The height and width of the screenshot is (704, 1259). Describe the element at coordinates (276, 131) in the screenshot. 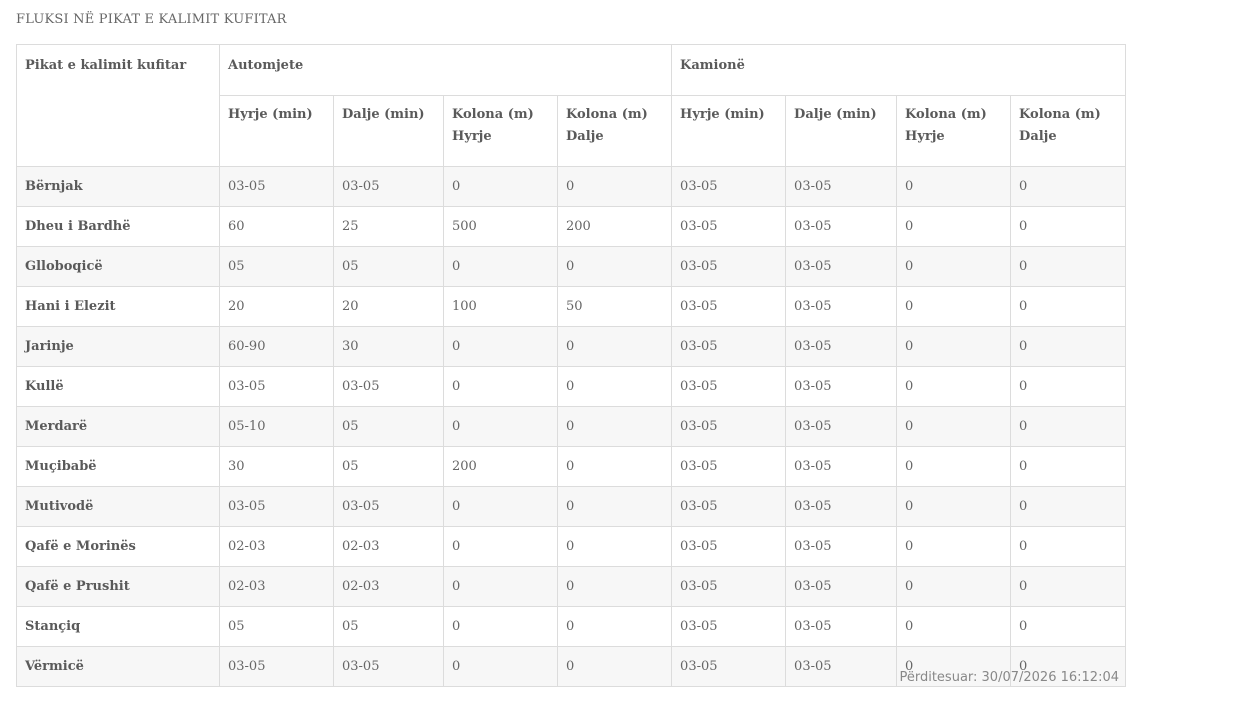

I see `sub-header-0: Hyrje (min)` at that location.